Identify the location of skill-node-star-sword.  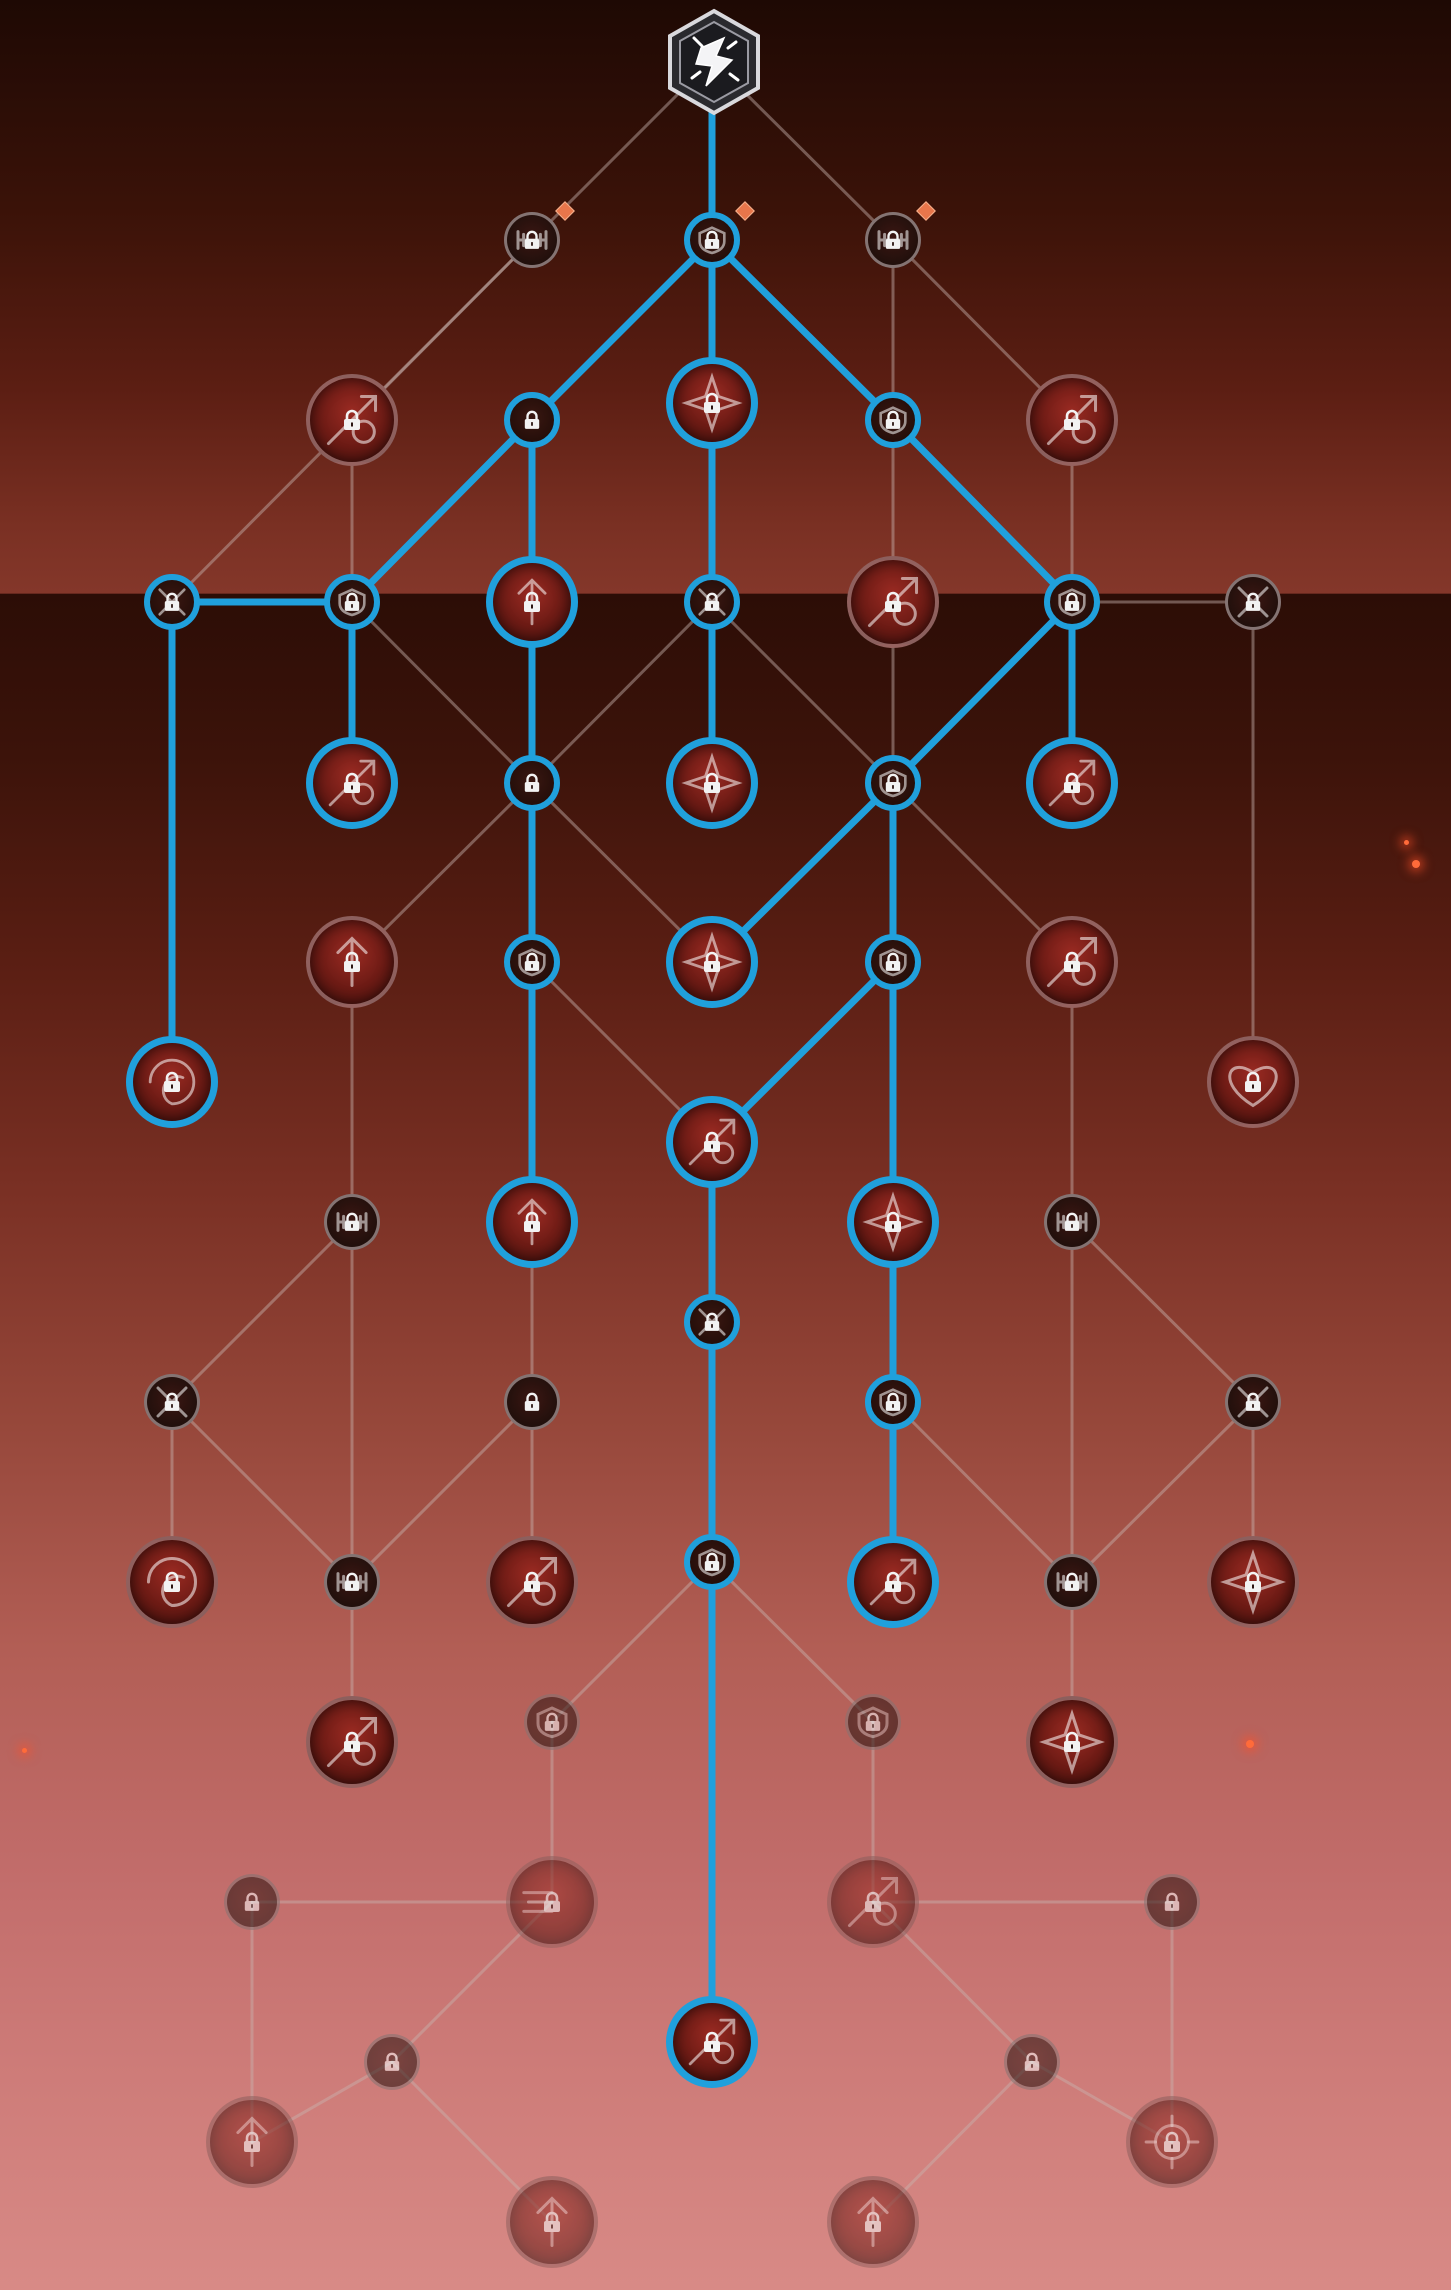
(1072, 1742).